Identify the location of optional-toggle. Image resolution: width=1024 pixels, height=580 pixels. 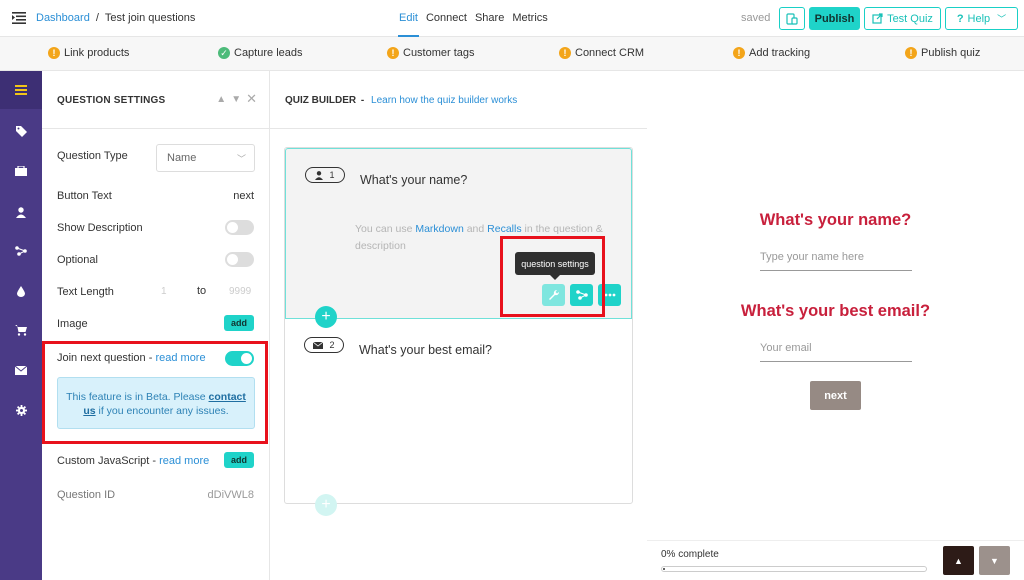
(239, 259).